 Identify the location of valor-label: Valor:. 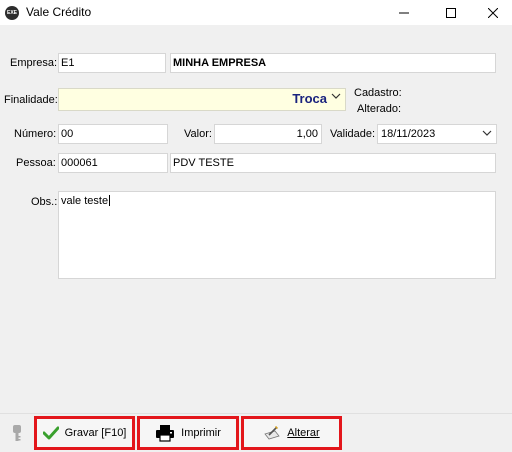
(198, 134).